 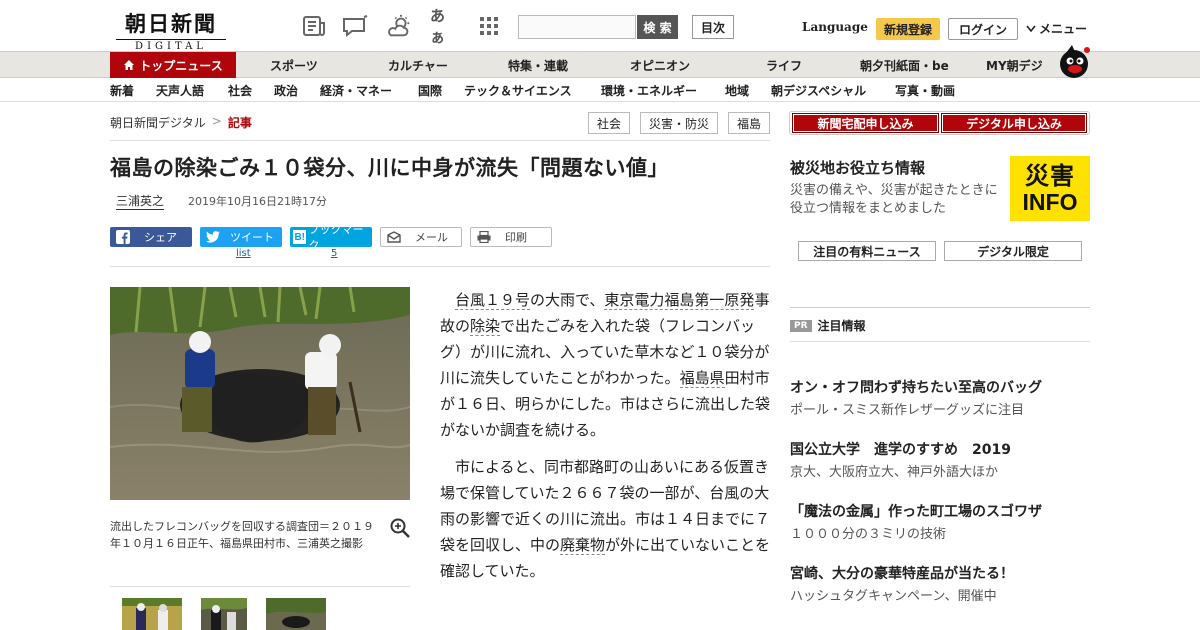 I want to click on hatena-count-link: 5, so click(x=334, y=253).